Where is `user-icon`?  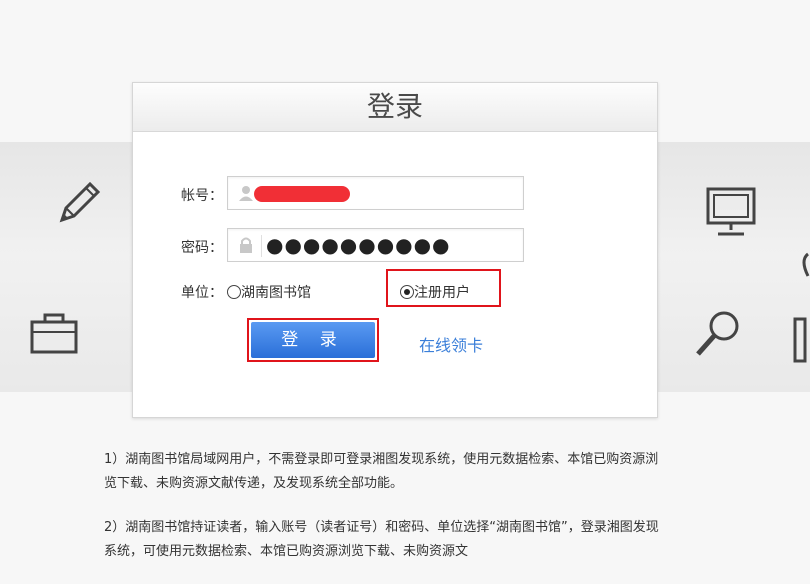 user-icon is located at coordinates (246, 193).